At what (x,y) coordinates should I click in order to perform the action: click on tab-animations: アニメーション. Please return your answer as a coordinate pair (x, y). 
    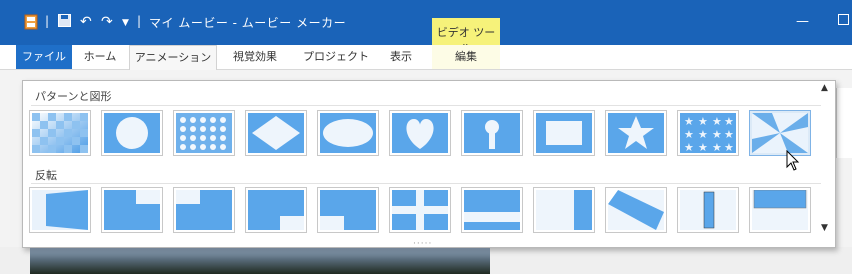
    Looking at the image, I should click on (173, 58).